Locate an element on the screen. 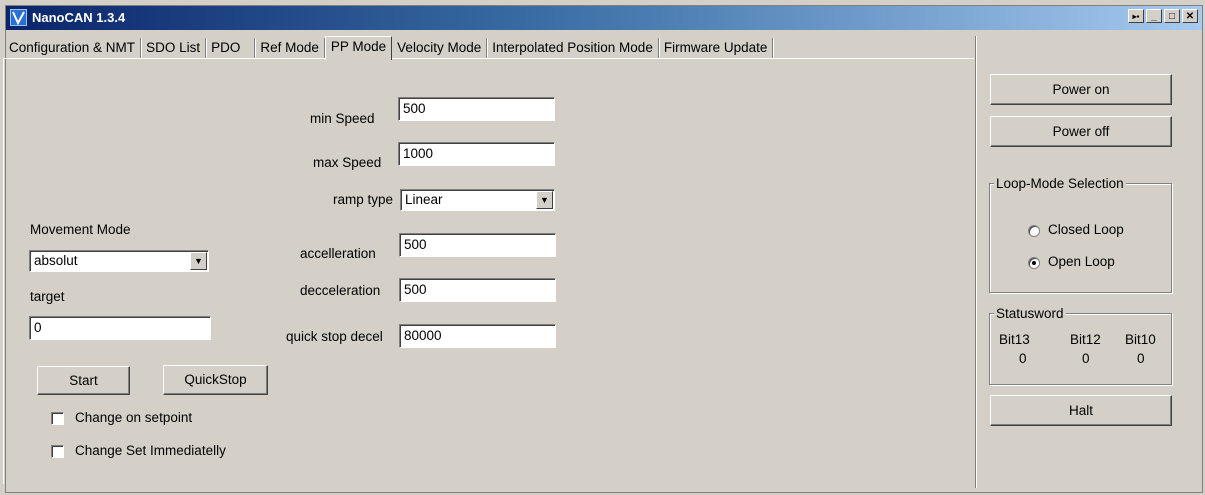 This screenshot has width=1205, height=495. movement-mode-select: absolut ▼ is located at coordinates (119, 261).